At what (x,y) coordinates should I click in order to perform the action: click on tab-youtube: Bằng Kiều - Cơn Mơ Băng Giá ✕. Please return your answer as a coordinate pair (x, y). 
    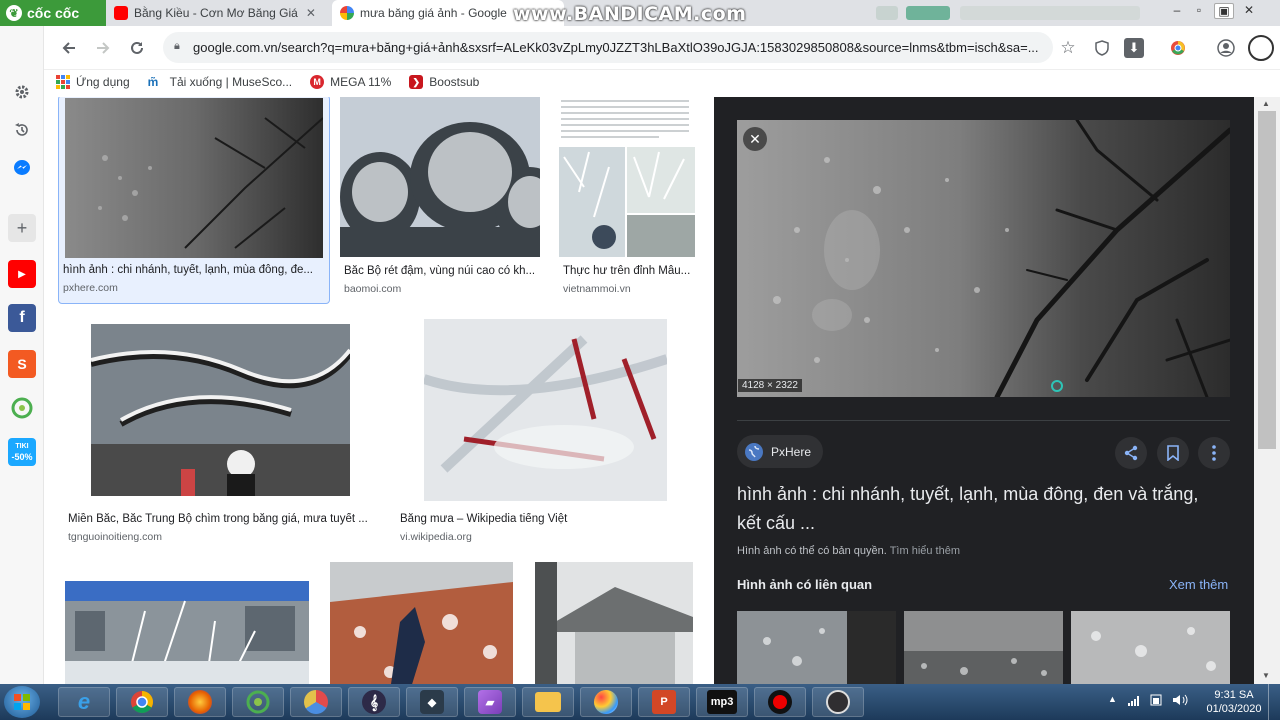
    Looking at the image, I should click on (219, 13).